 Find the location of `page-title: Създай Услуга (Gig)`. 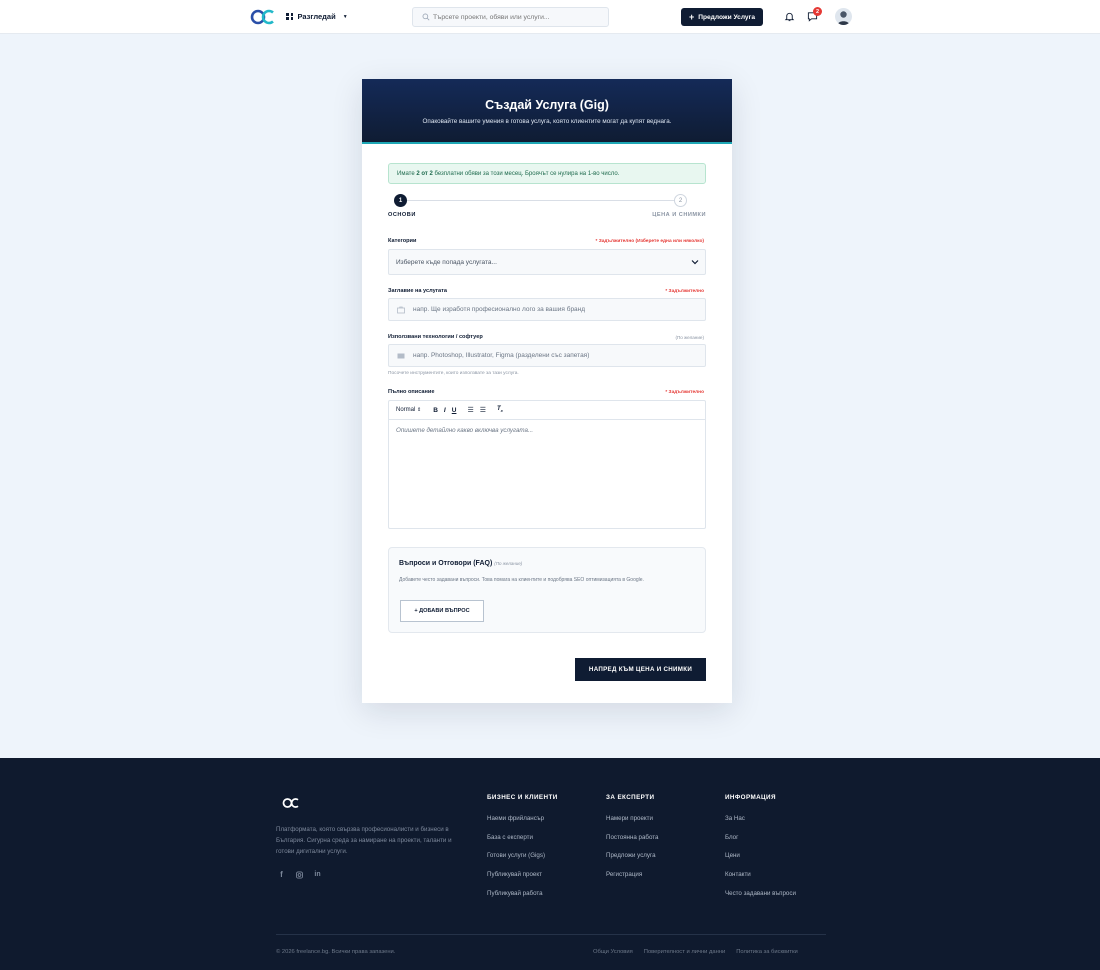

page-title: Създай Услуга (Gig) is located at coordinates (547, 105).